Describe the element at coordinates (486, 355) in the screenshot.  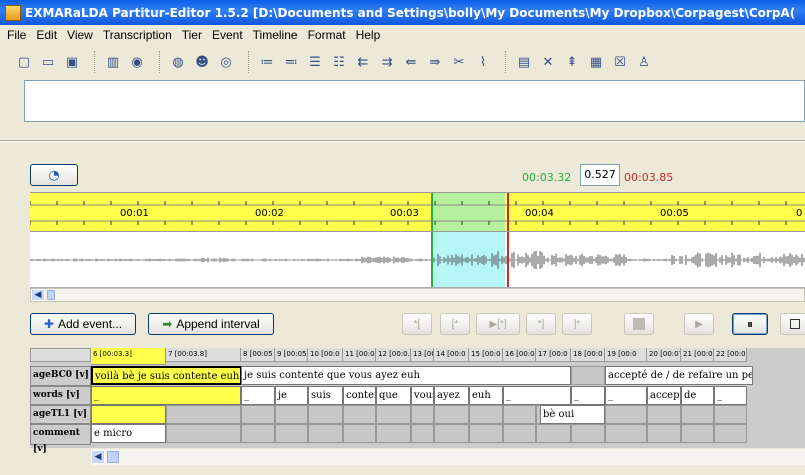
I see `column-header: 15 [00:0` at that location.